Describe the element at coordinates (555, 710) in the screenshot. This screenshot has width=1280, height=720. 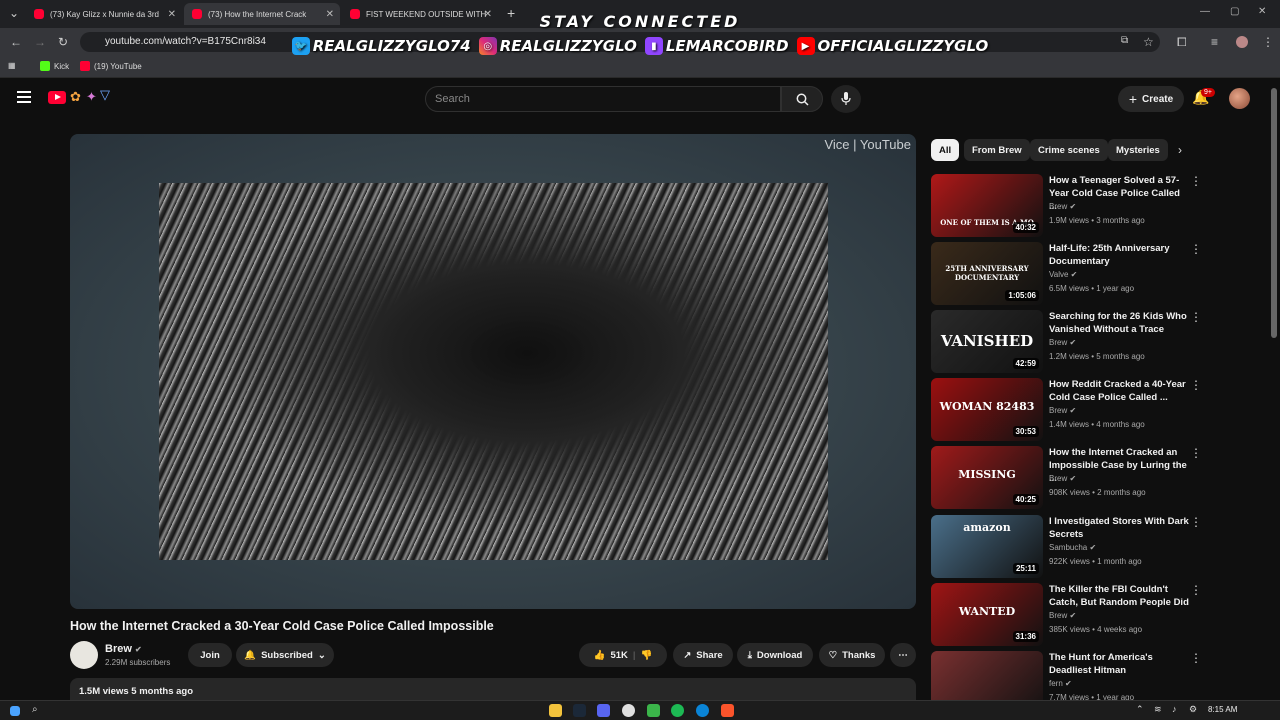
I see `file-explorer-icon` at that location.